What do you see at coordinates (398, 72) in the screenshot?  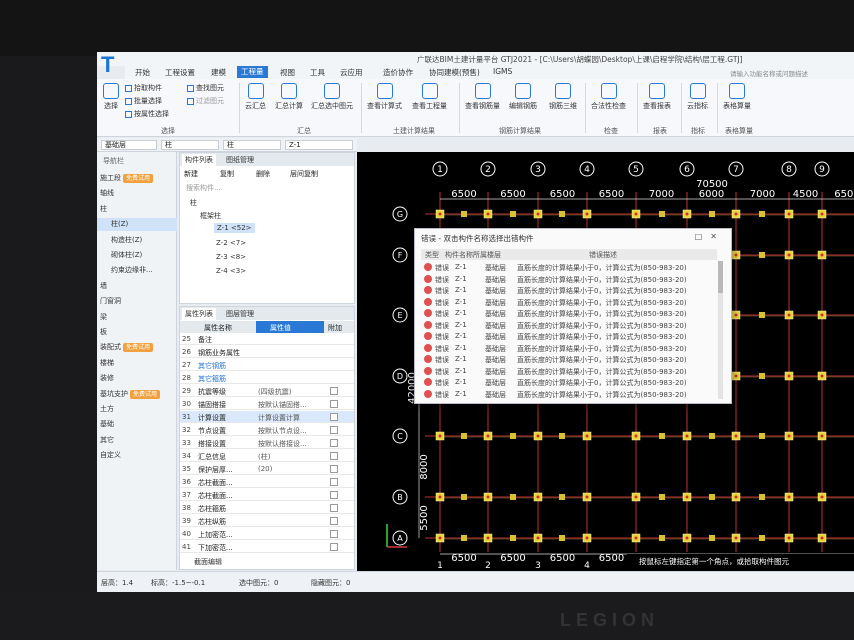 I see `menu-cost-collab: 造价协作` at bounding box center [398, 72].